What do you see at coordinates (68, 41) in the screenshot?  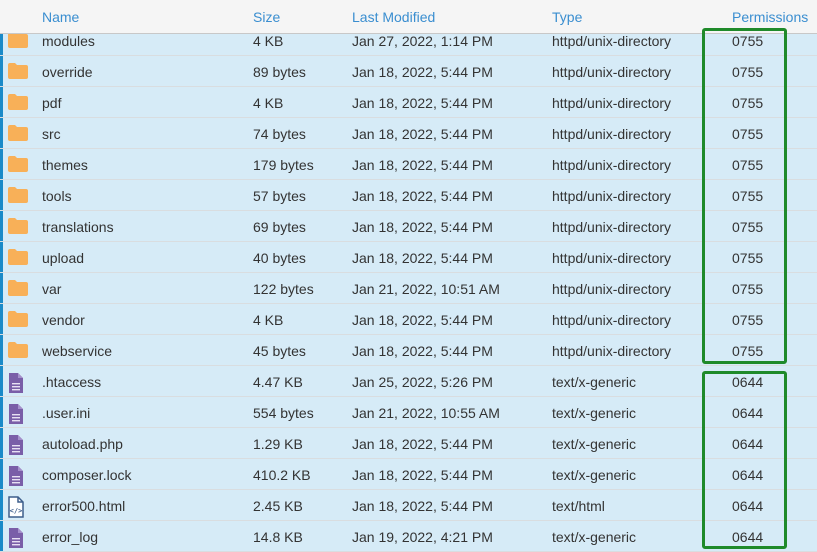 I see `file-name: modules` at bounding box center [68, 41].